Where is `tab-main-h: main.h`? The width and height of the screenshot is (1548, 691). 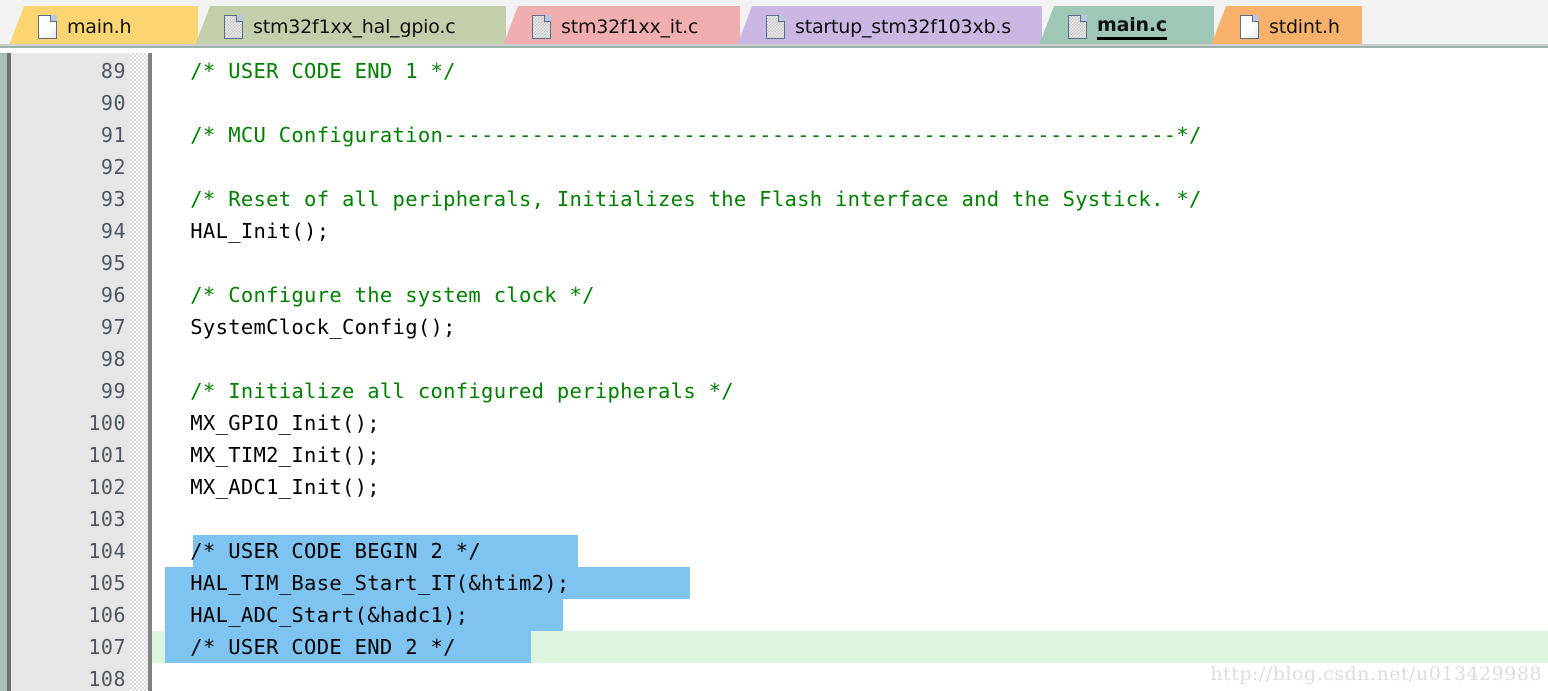 tab-main-h: main.h is located at coordinates (103, 27).